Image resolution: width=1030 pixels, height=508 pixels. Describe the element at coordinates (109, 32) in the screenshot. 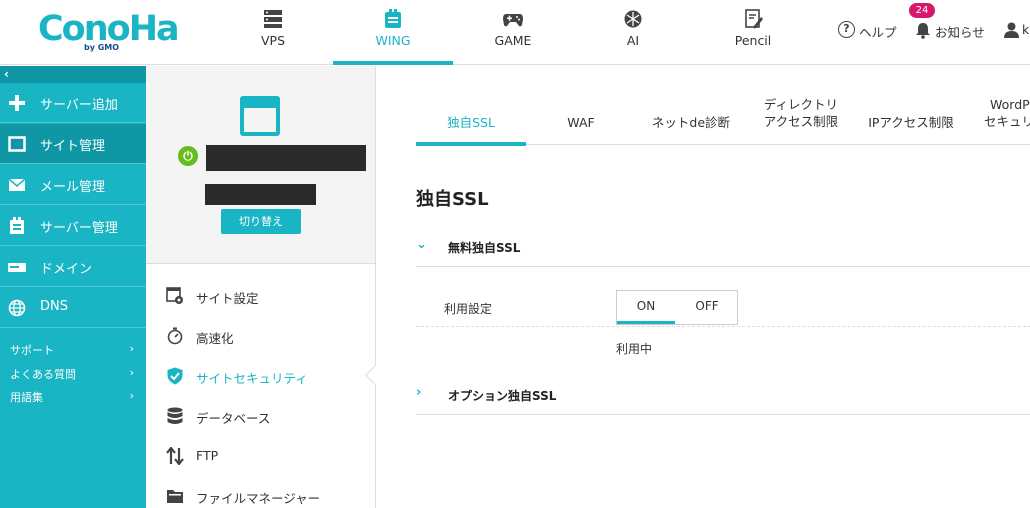

I see `conoha-logo: ConoHa by GMO` at that location.